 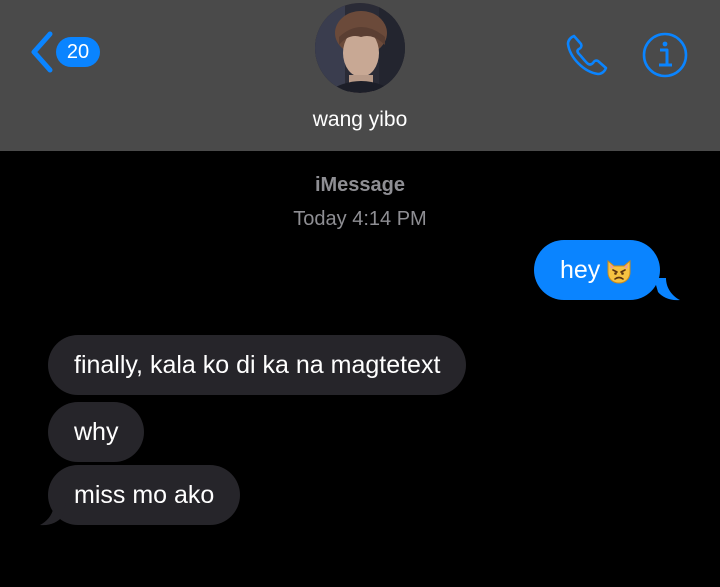 What do you see at coordinates (360, 185) in the screenshot?
I see `service-label: iMessage` at bounding box center [360, 185].